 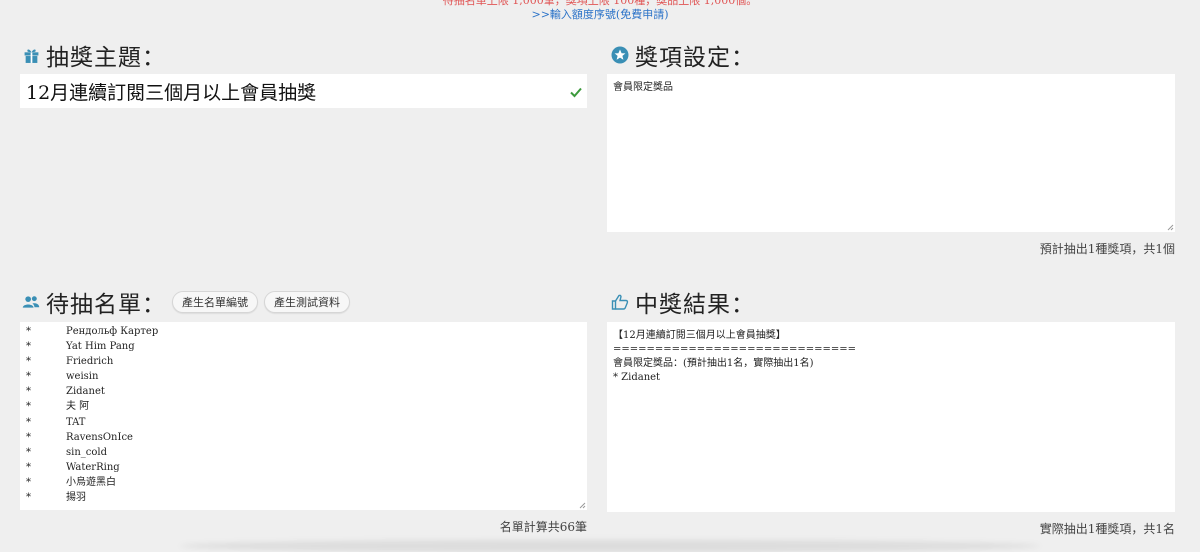 What do you see at coordinates (891, 153) in the screenshot?
I see `prize-settings-textarea: 會員限定獎品` at bounding box center [891, 153].